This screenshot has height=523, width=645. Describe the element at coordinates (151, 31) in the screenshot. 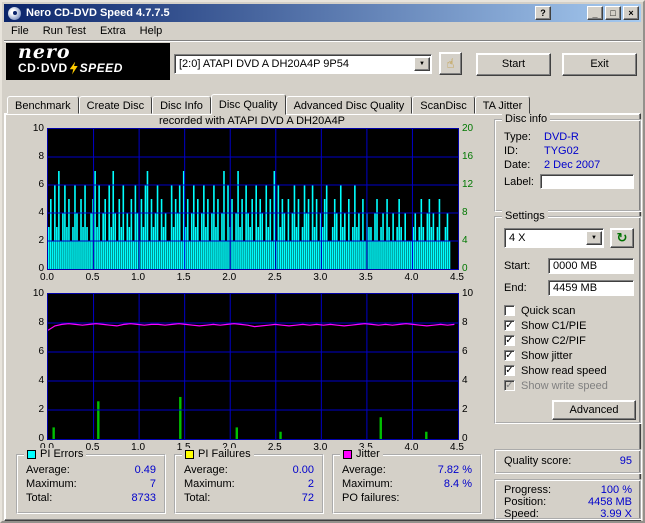

I see `menu-help: Help` at that location.